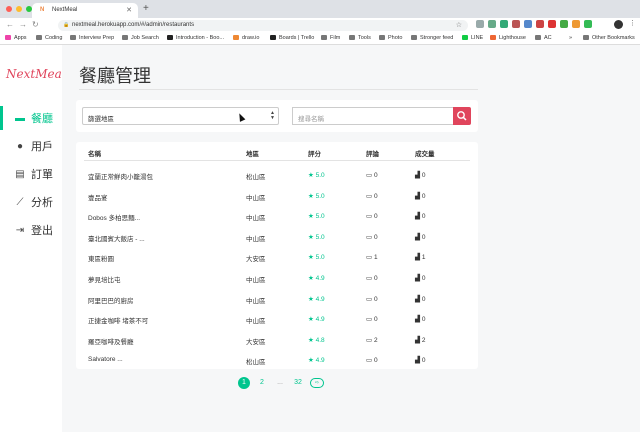 The height and width of the screenshot is (432, 640). Describe the element at coordinates (459, 25) in the screenshot. I see `bookmark-star-icon: ☆` at that location.